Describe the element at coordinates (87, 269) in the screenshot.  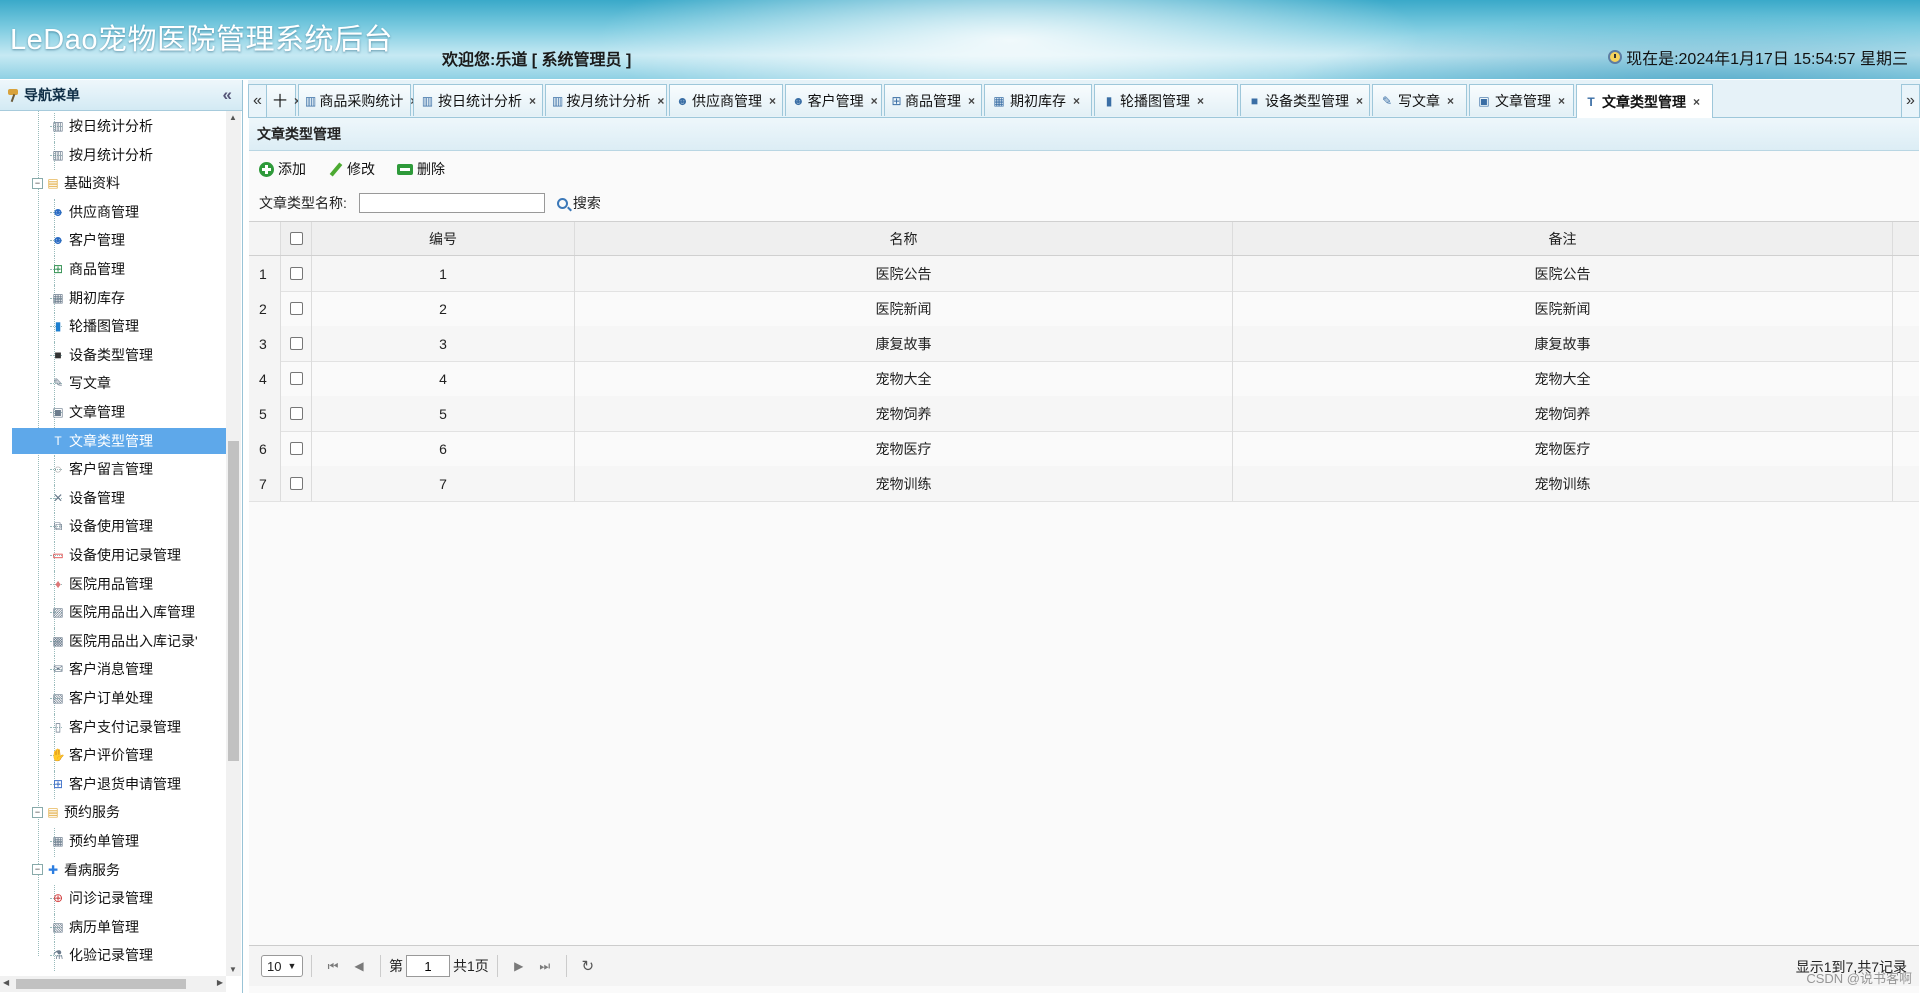
I see `sidebar-item-6: ⊞ 商品管理` at that location.